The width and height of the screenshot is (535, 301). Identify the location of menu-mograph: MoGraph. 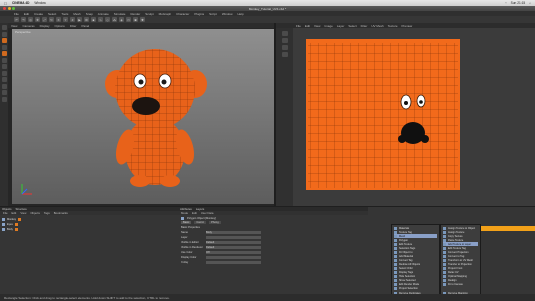
(165, 14).